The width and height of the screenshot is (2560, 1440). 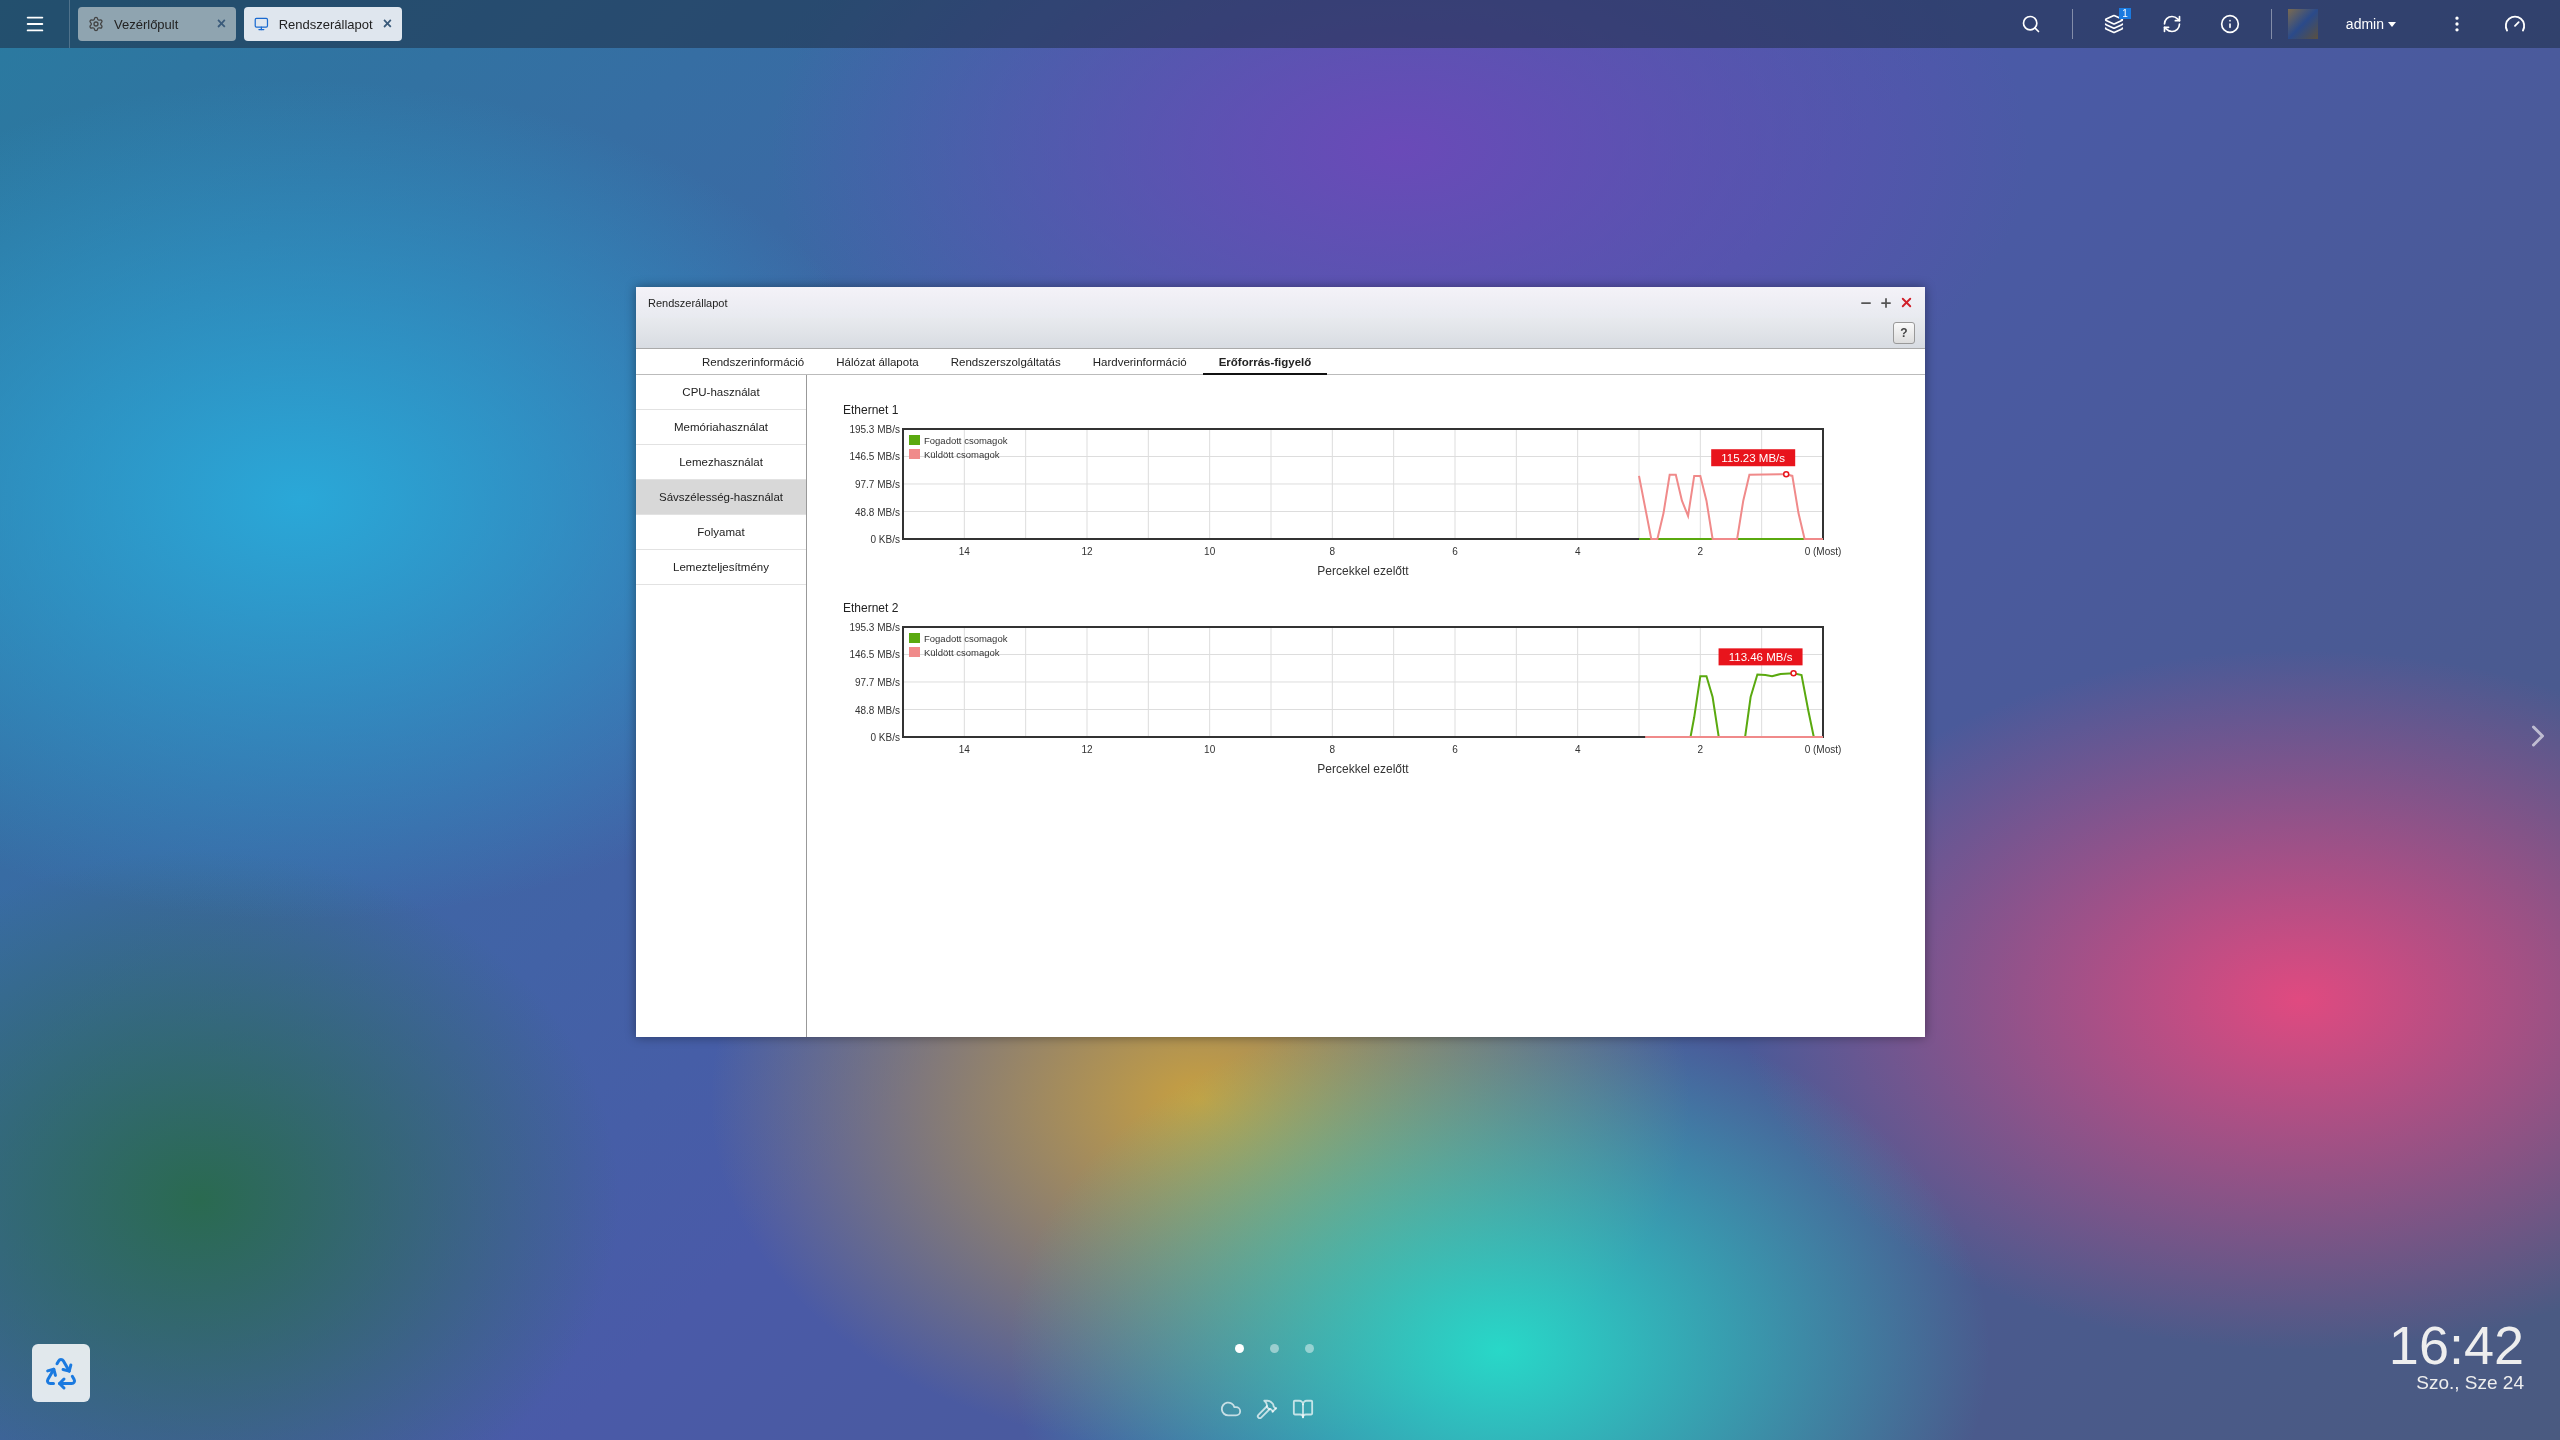 I want to click on clock-time: 16:42, so click(x=2456, y=1345).